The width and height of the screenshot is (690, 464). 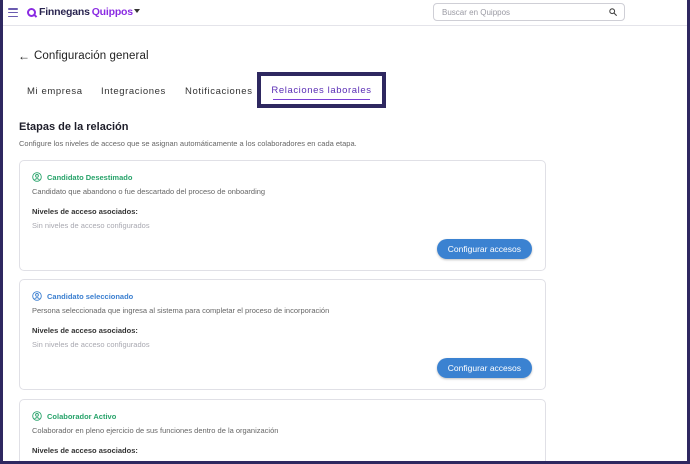 What do you see at coordinates (64, 12) in the screenshot?
I see `logo-text-finnegans: Finnegans` at bounding box center [64, 12].